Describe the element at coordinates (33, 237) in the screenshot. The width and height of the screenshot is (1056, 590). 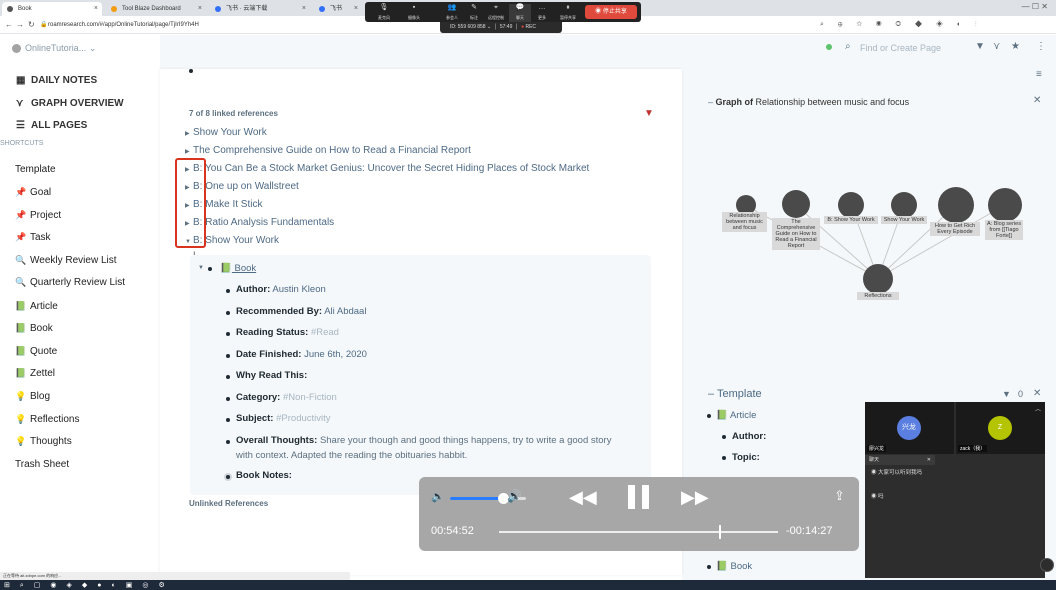
I see `shortcut-item: 📌 Task` at that location.